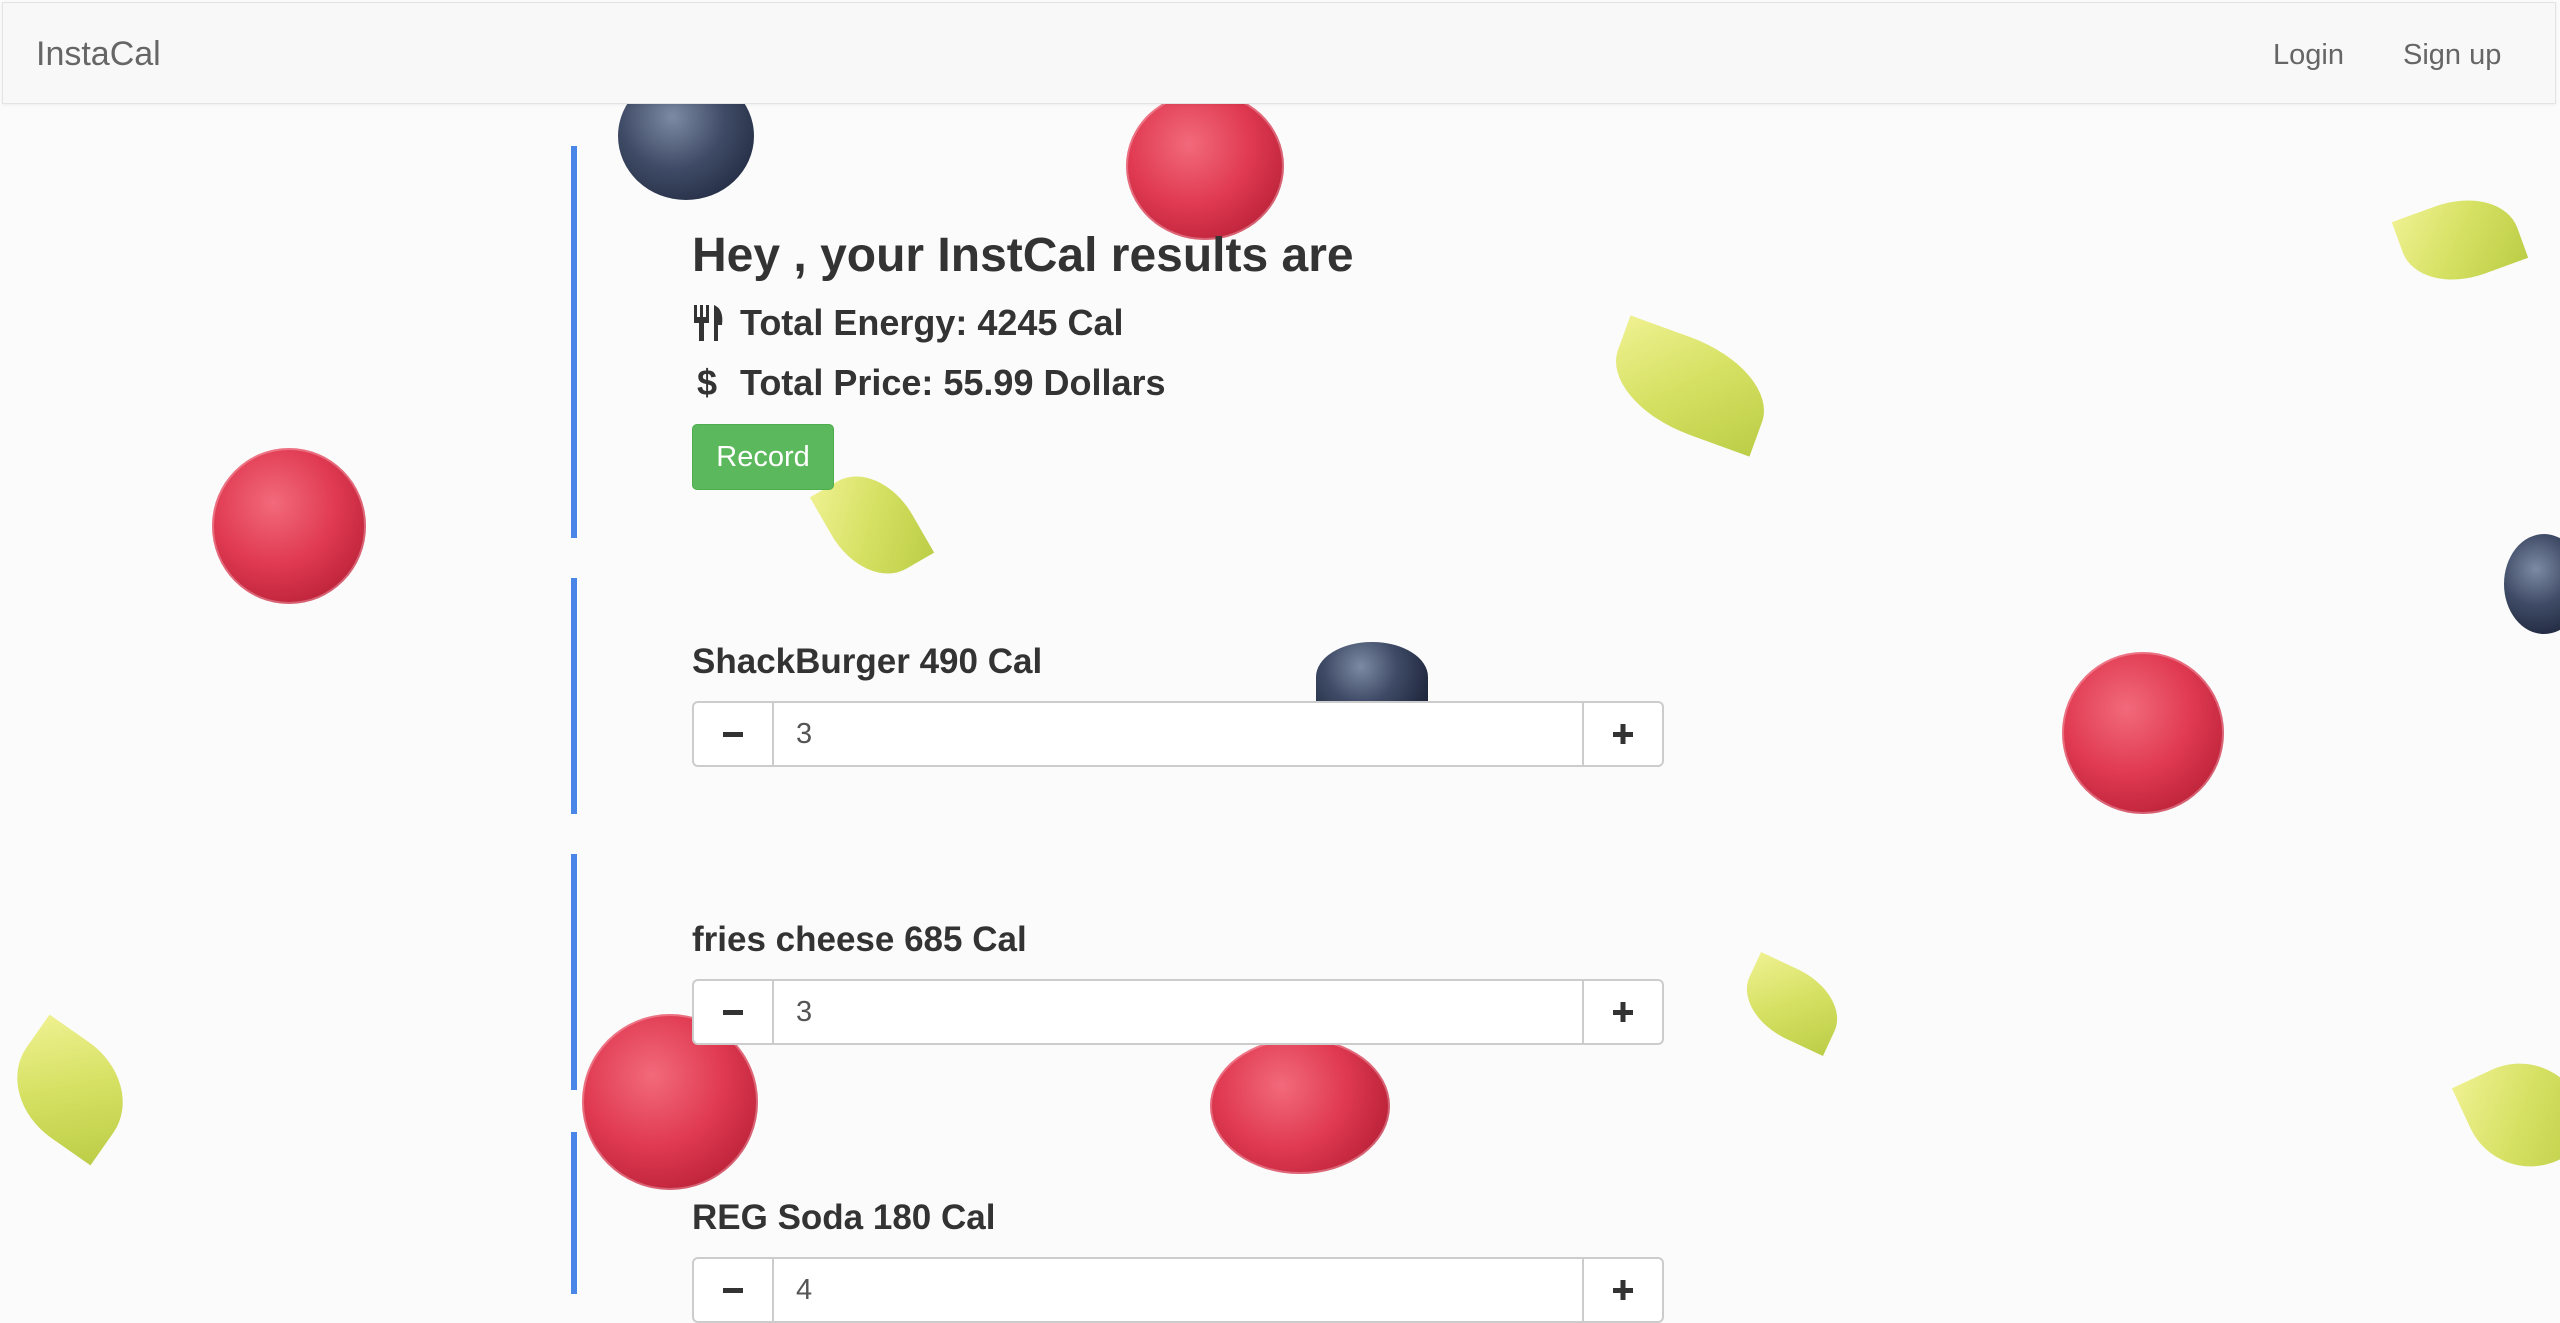 The width and height of the screenshot is (2560, 1323). I want to click on cutlery-icon, so click(709, 323).